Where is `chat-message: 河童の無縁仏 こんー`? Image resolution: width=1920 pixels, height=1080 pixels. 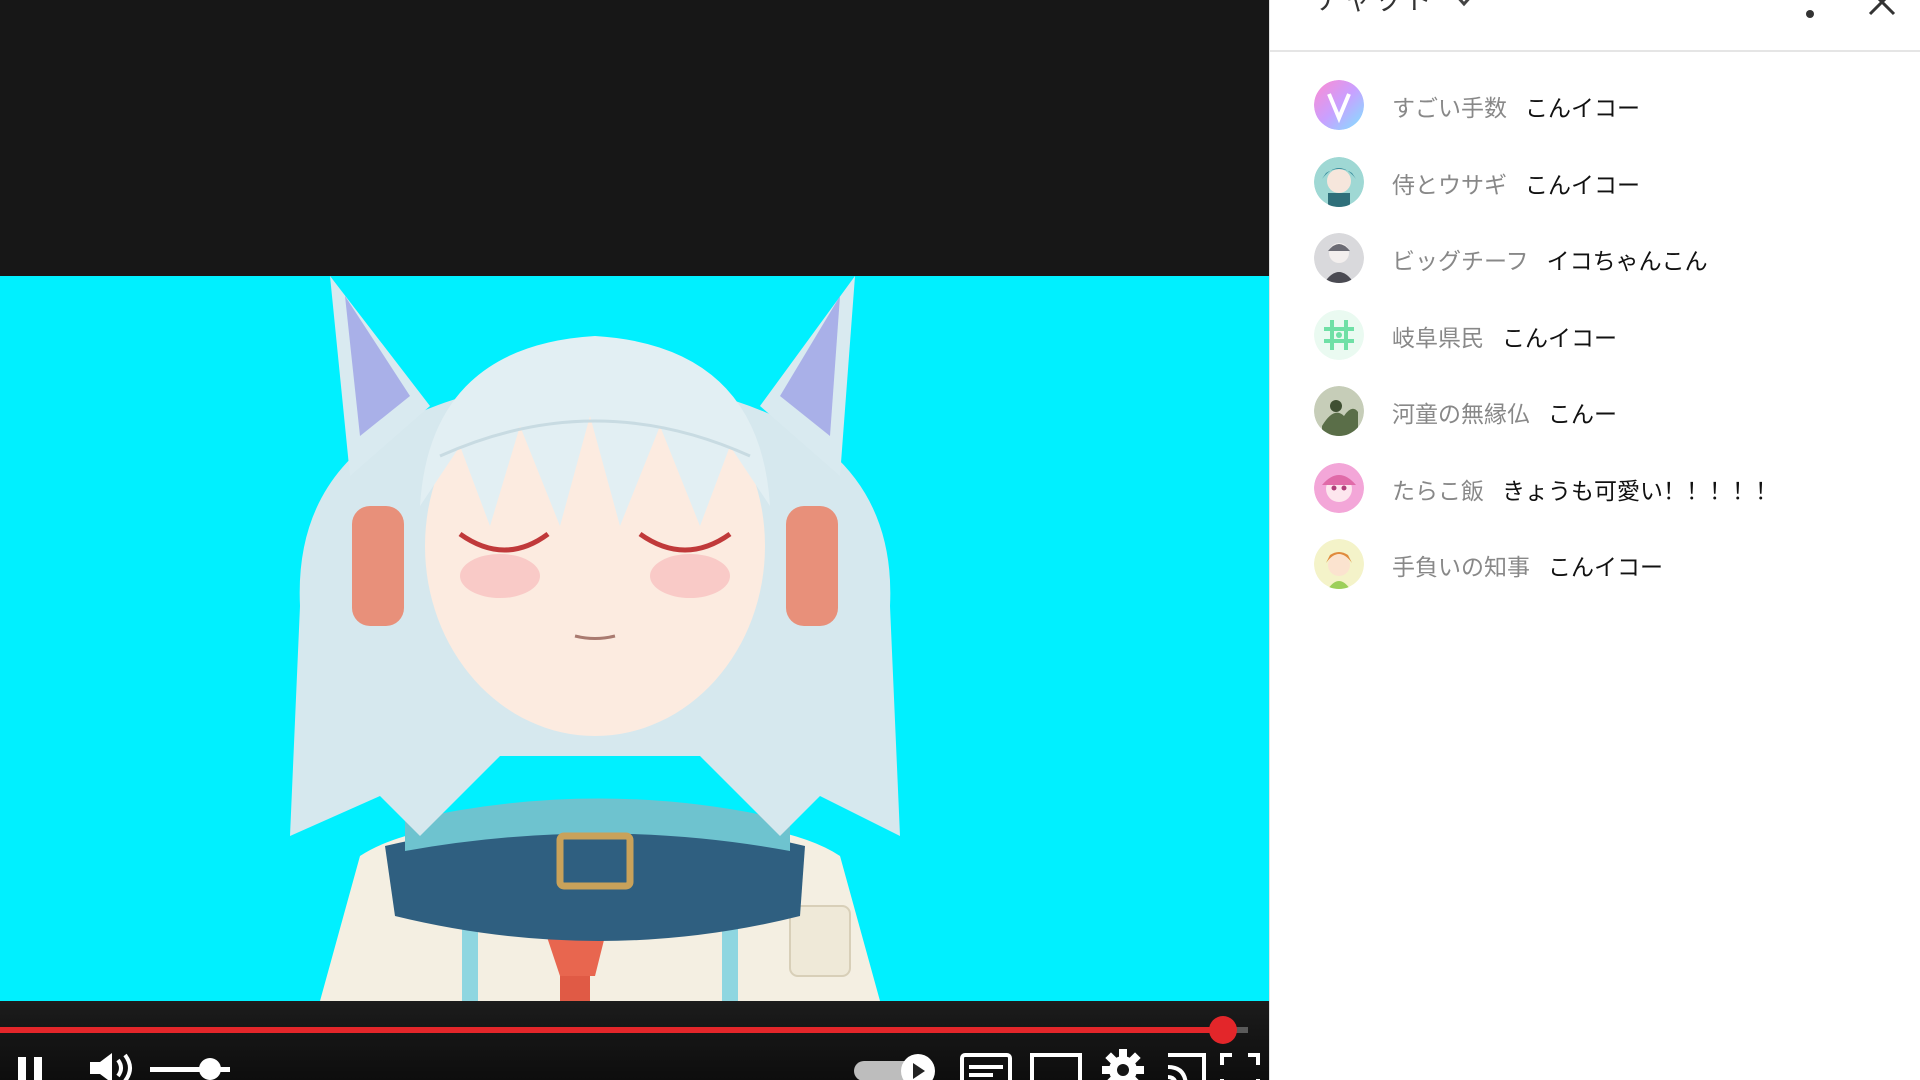 chat-message: 河童の無縁仏 こんー is located at coordinates (1595, 410).